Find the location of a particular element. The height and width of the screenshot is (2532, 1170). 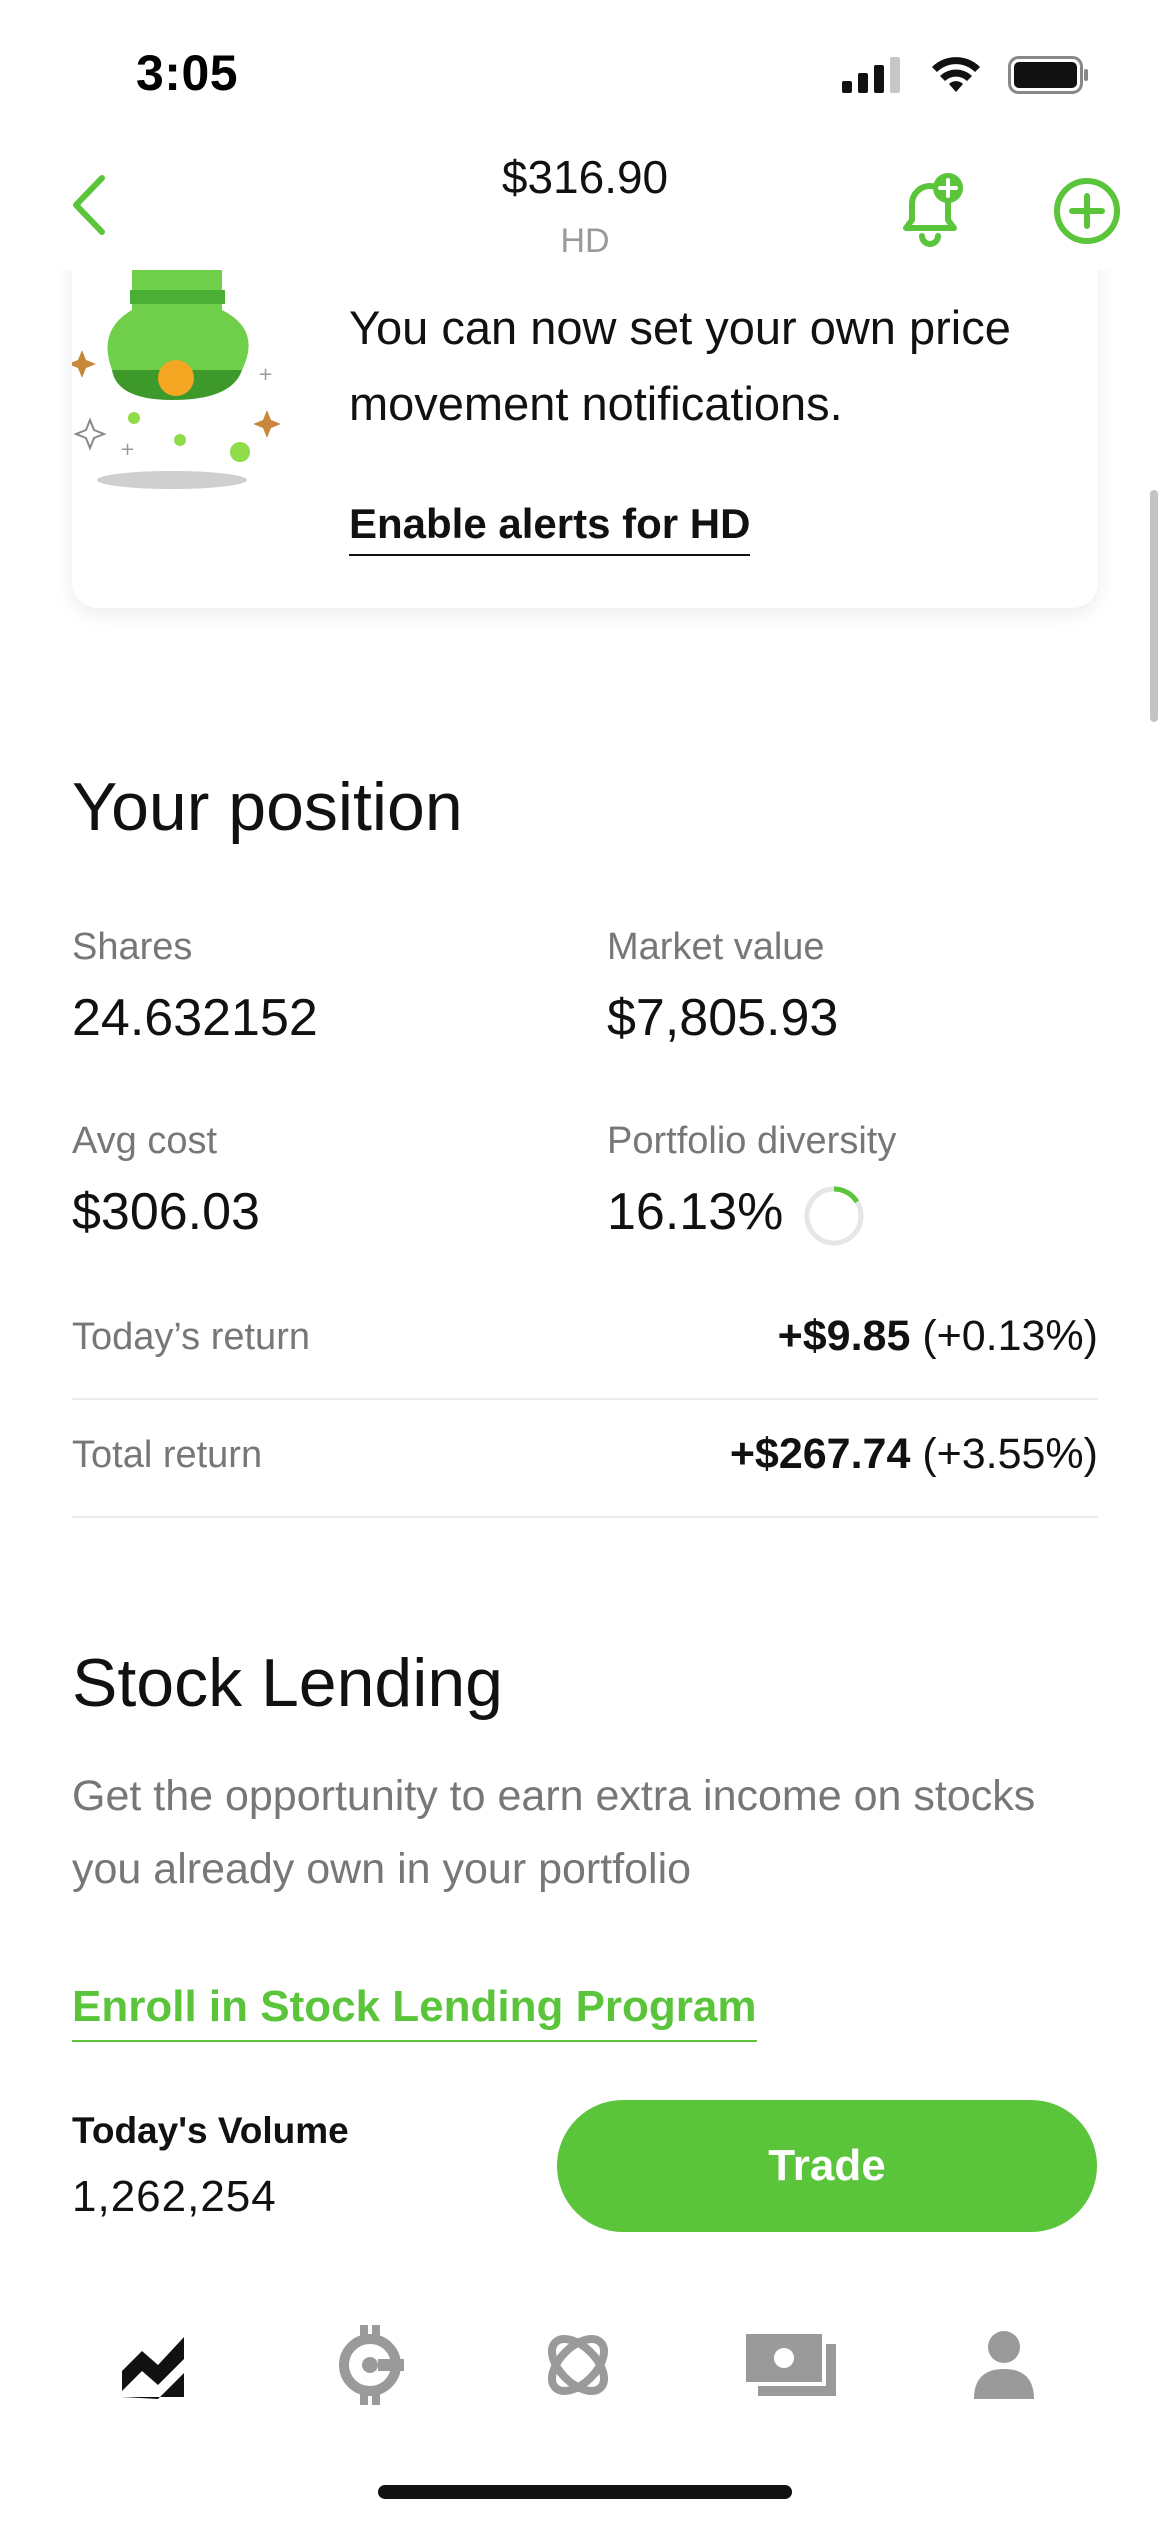

add-to-list-button is located at coordinates (1087, 211).